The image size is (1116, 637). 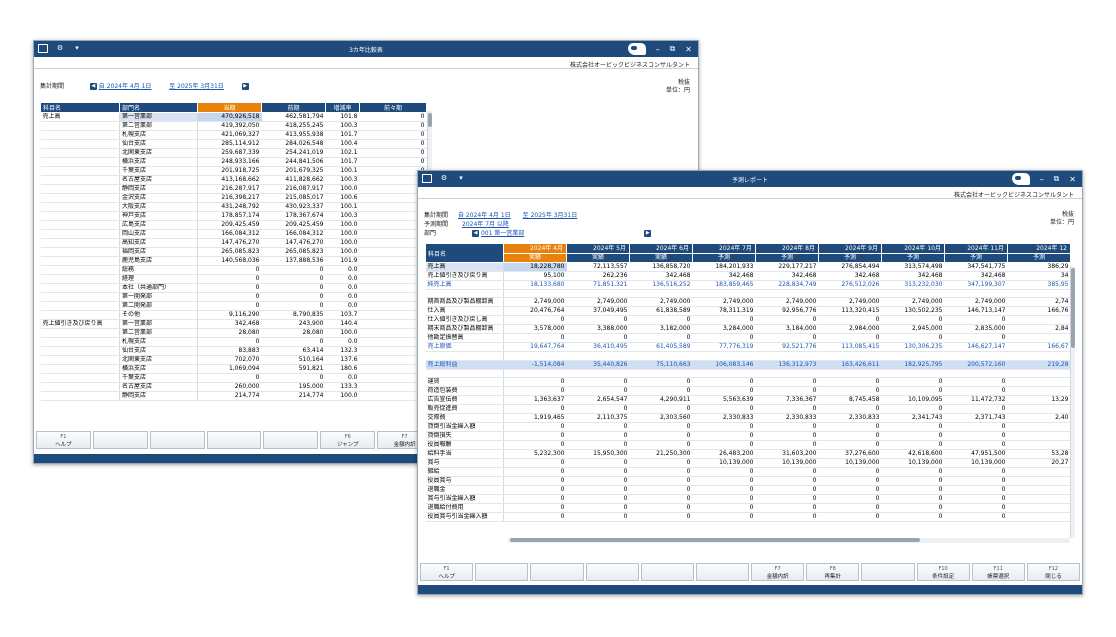 What do you see at coordinates (748, 472) in the screenshot?
I see `table-row: 雑給 0 0 0 0 0 0 0 0` at bounding box center [748, 472].